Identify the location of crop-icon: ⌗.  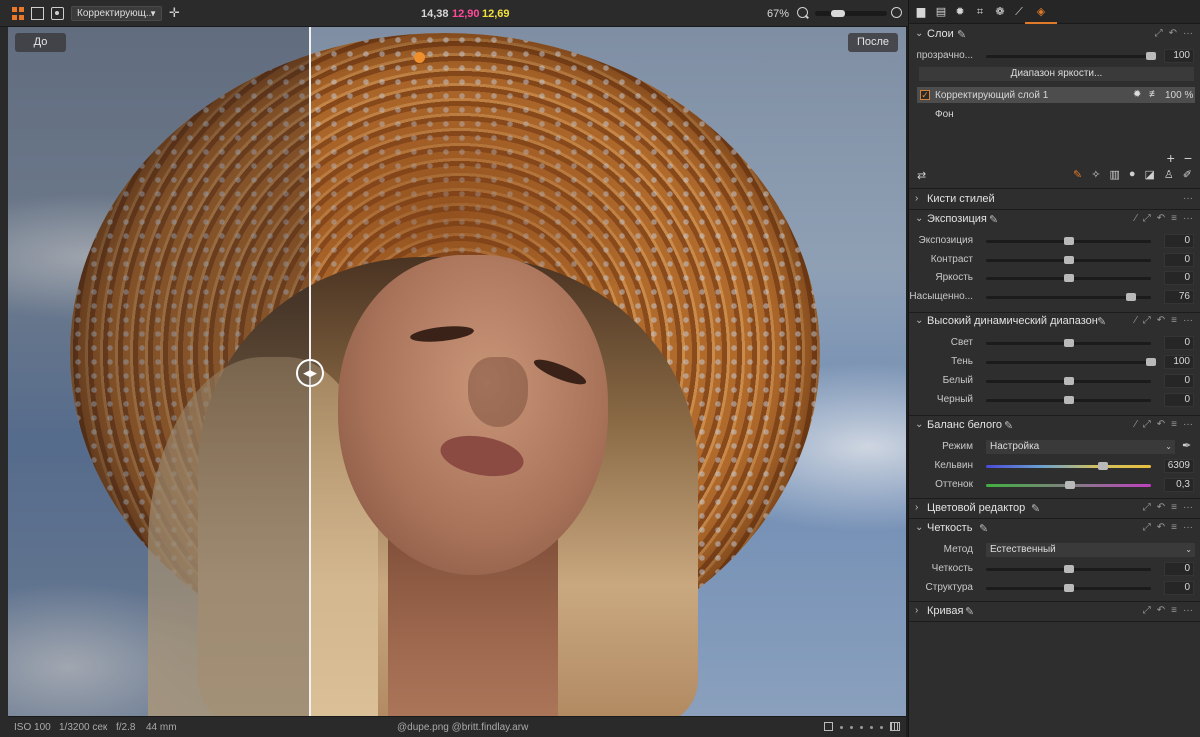
(980, 12).